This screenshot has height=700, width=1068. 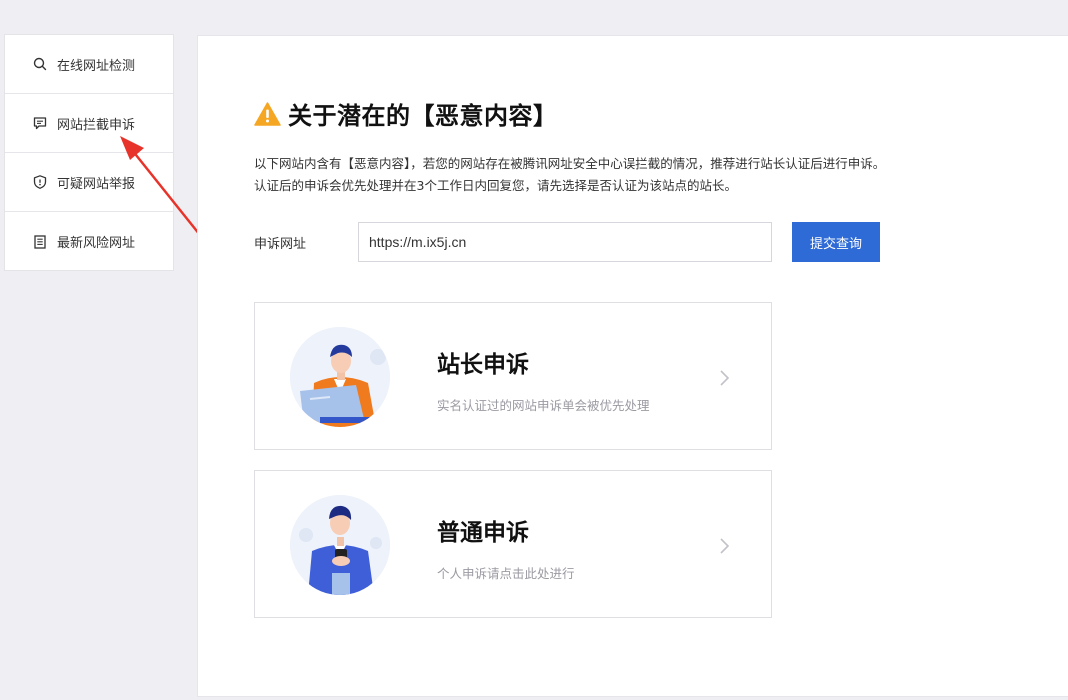 I want to click on webmaster-illustration-icon, so click(x=340, y=377).